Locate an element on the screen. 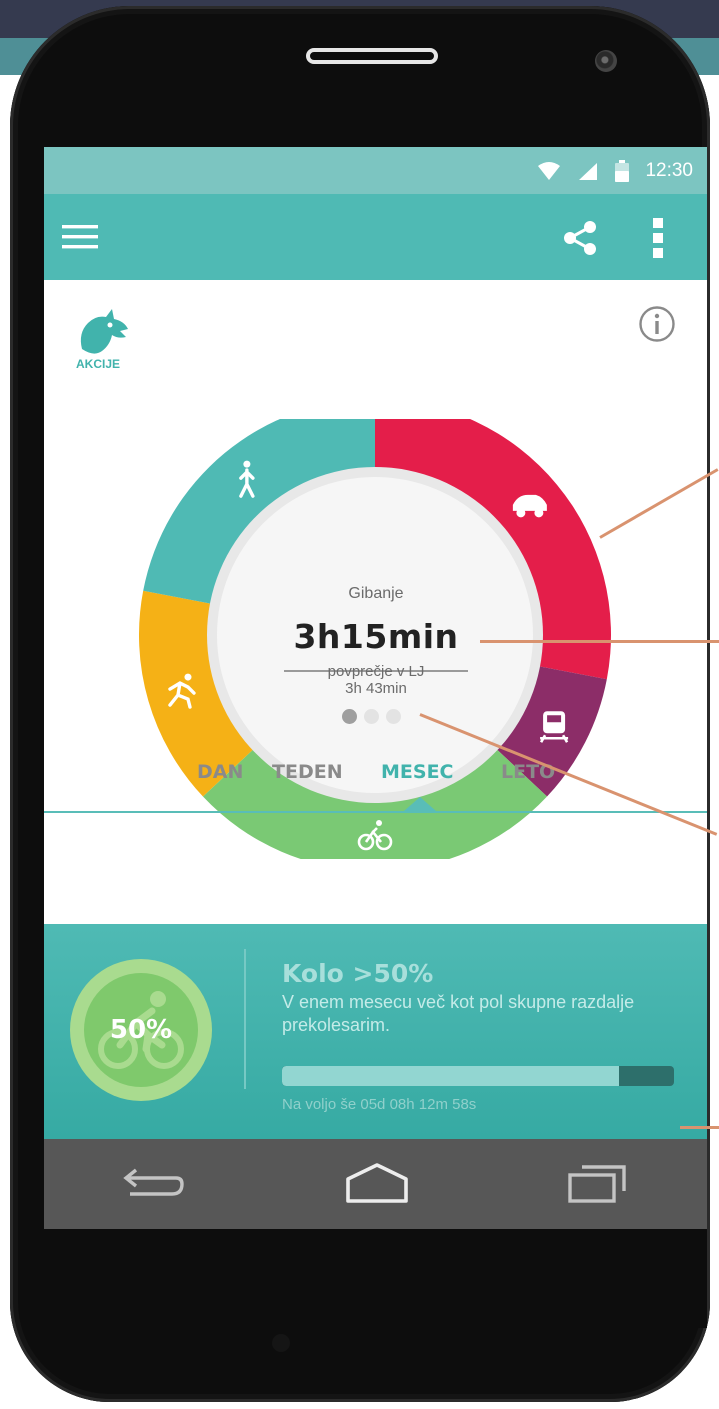 The width and height of the screenshot is (719, 1409). more-vert-icon is located at coordinates (658, 238).